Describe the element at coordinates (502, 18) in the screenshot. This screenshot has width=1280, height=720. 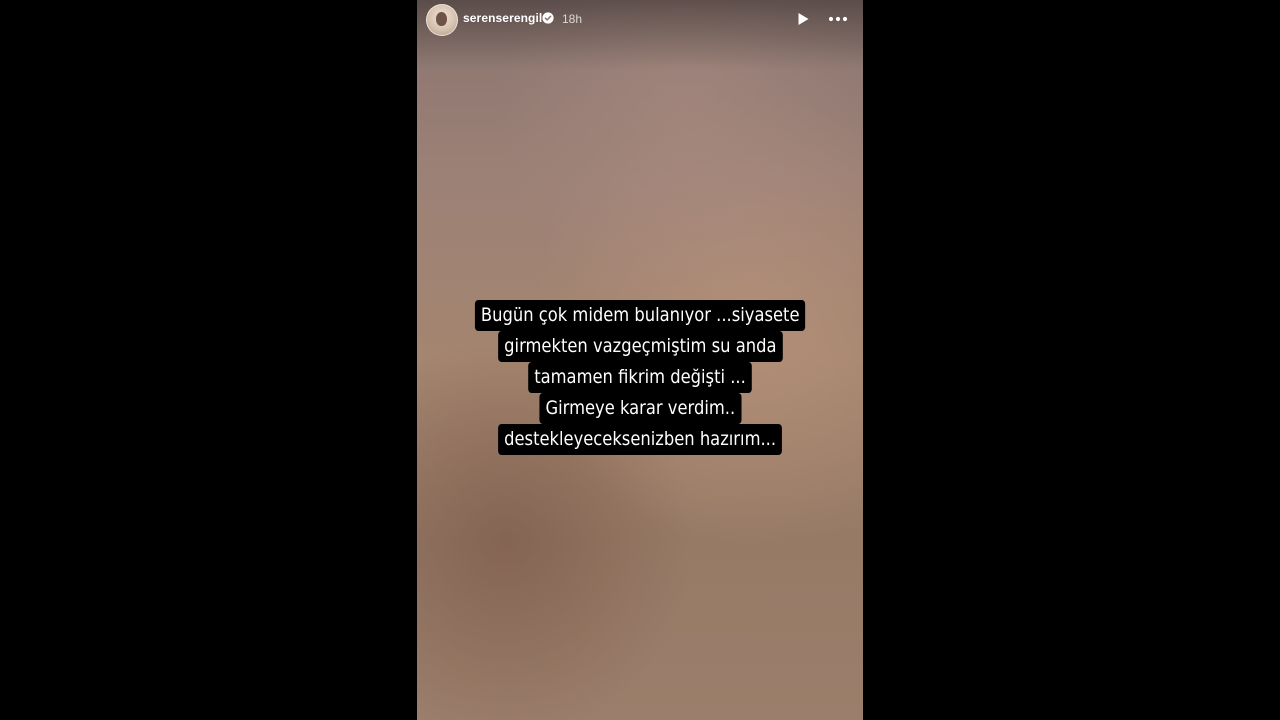
I see `username-label: serenserengil` at that location.